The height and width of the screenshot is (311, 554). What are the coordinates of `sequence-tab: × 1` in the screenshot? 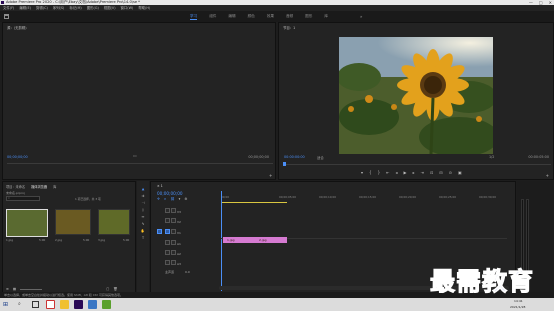 It's located at (160, 186).